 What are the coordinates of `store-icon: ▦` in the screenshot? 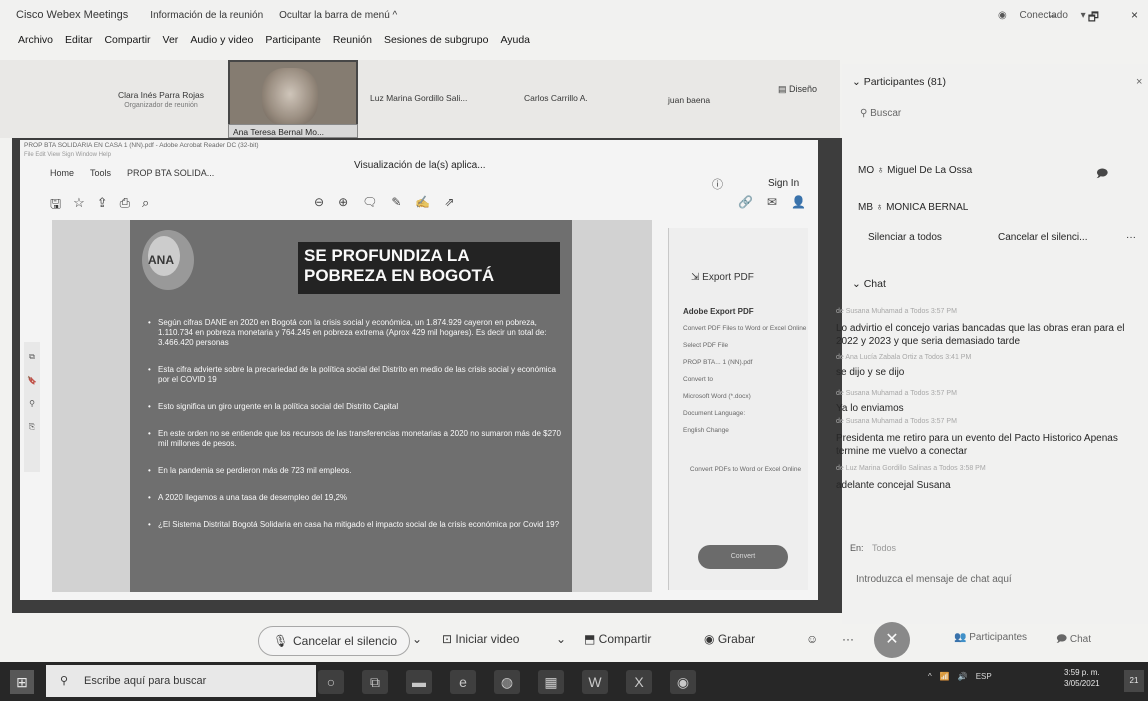 It's located at (551, 682).